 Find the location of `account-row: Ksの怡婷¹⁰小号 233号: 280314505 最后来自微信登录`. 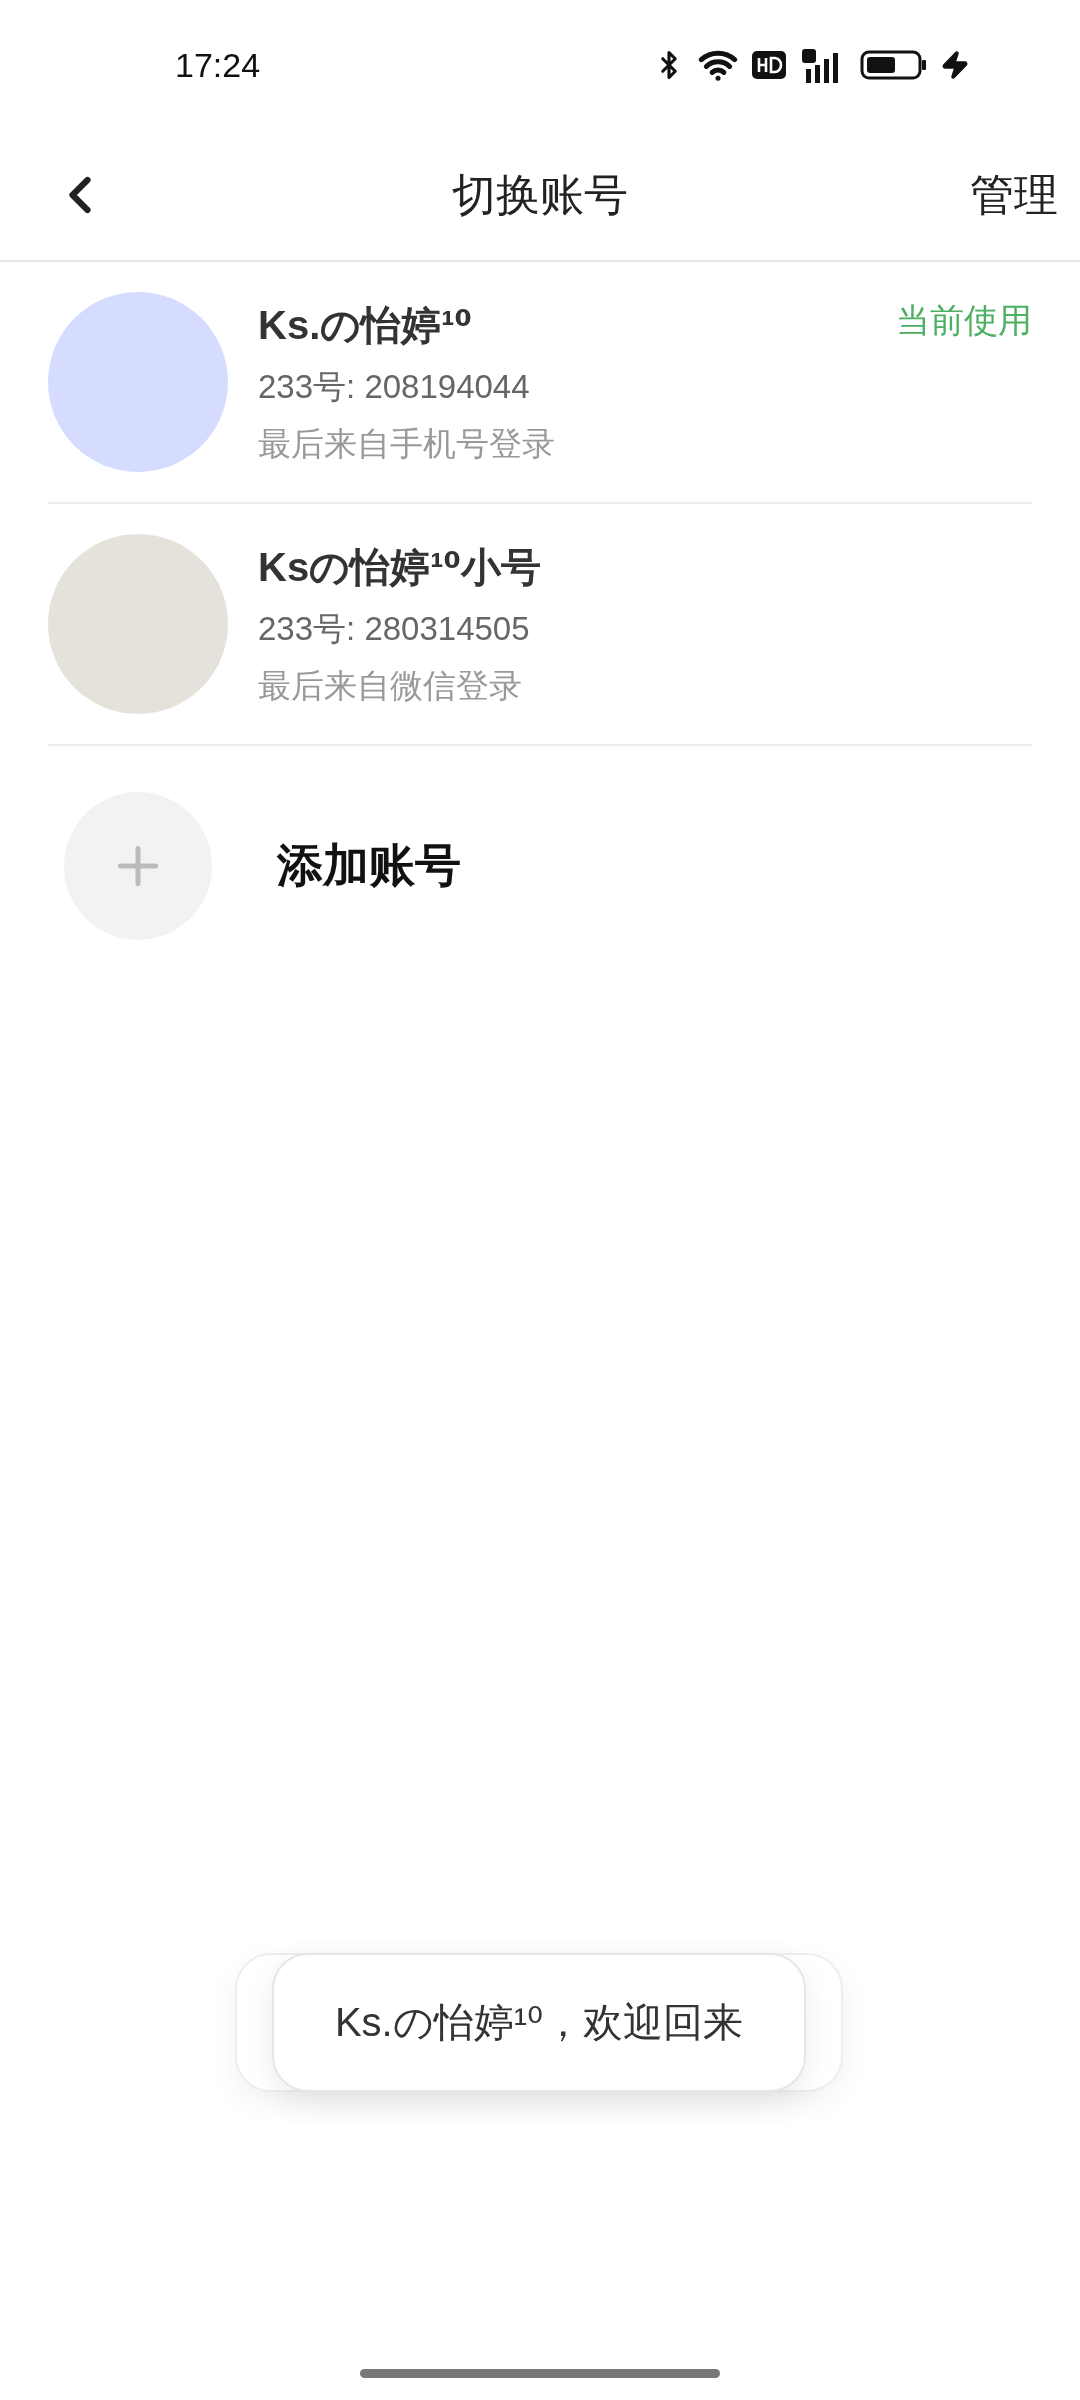

account-row: Ksの怡婷¹⁰小号 233号: 280314505 最后来自微信登录 is located at coordinates (540, 625).